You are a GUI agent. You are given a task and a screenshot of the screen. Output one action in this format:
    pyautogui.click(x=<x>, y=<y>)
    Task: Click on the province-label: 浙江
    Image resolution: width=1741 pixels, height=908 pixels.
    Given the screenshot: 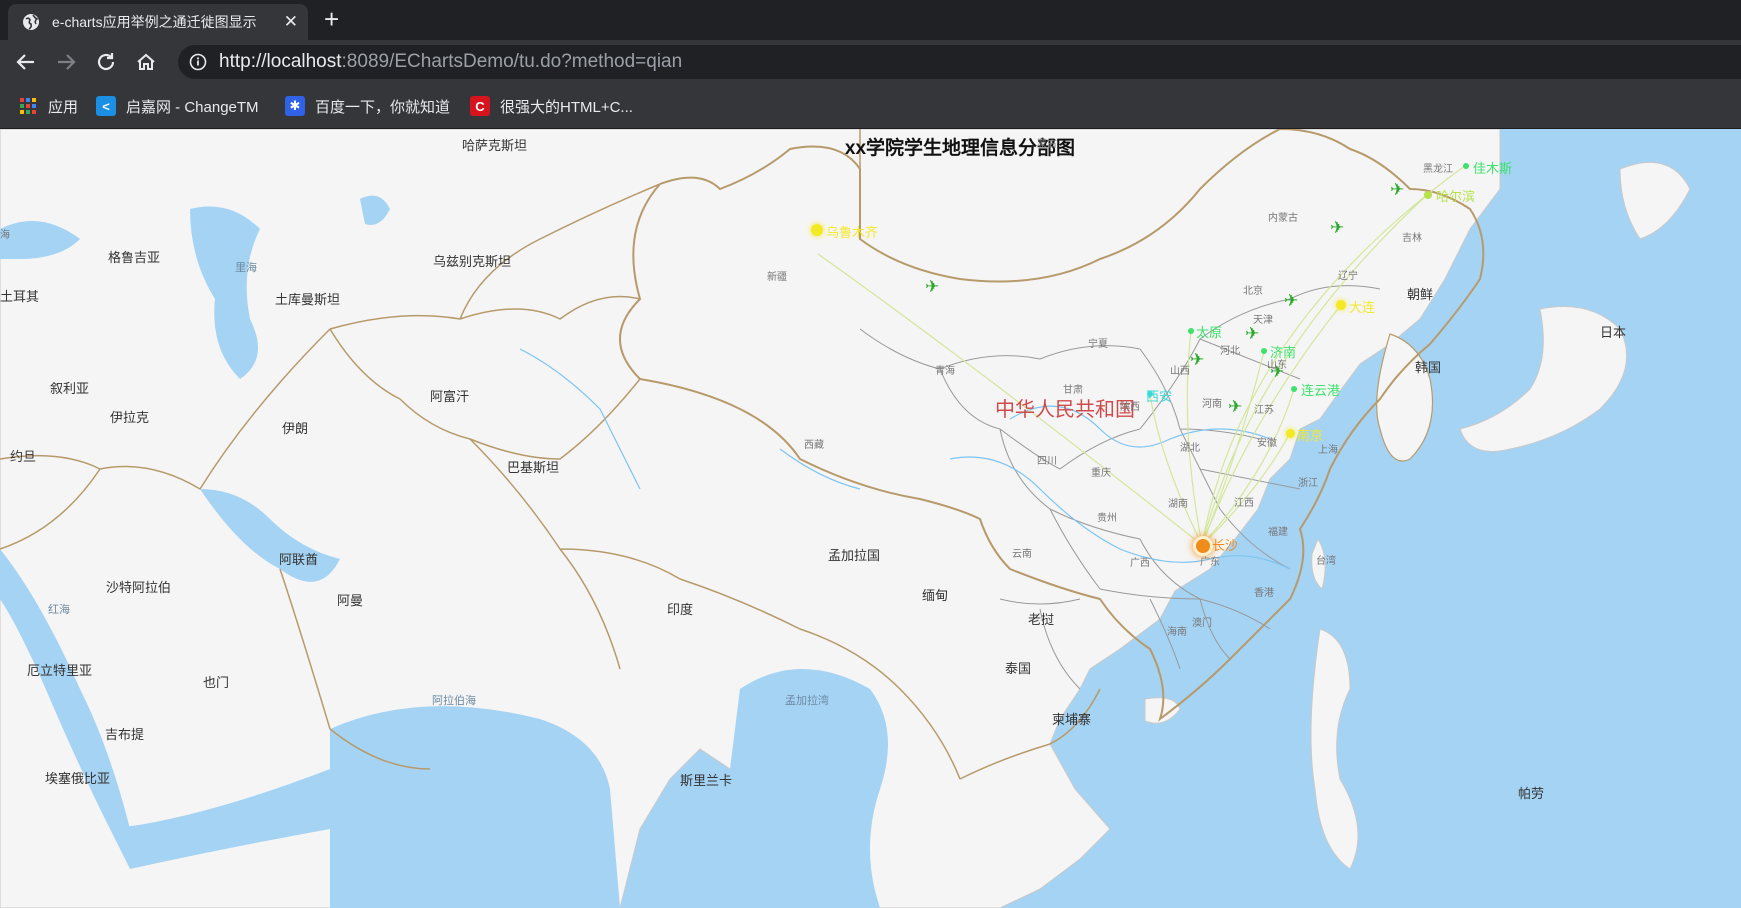 What is the action you would take?
    pyautogui.click(x=1308, y=483)
    